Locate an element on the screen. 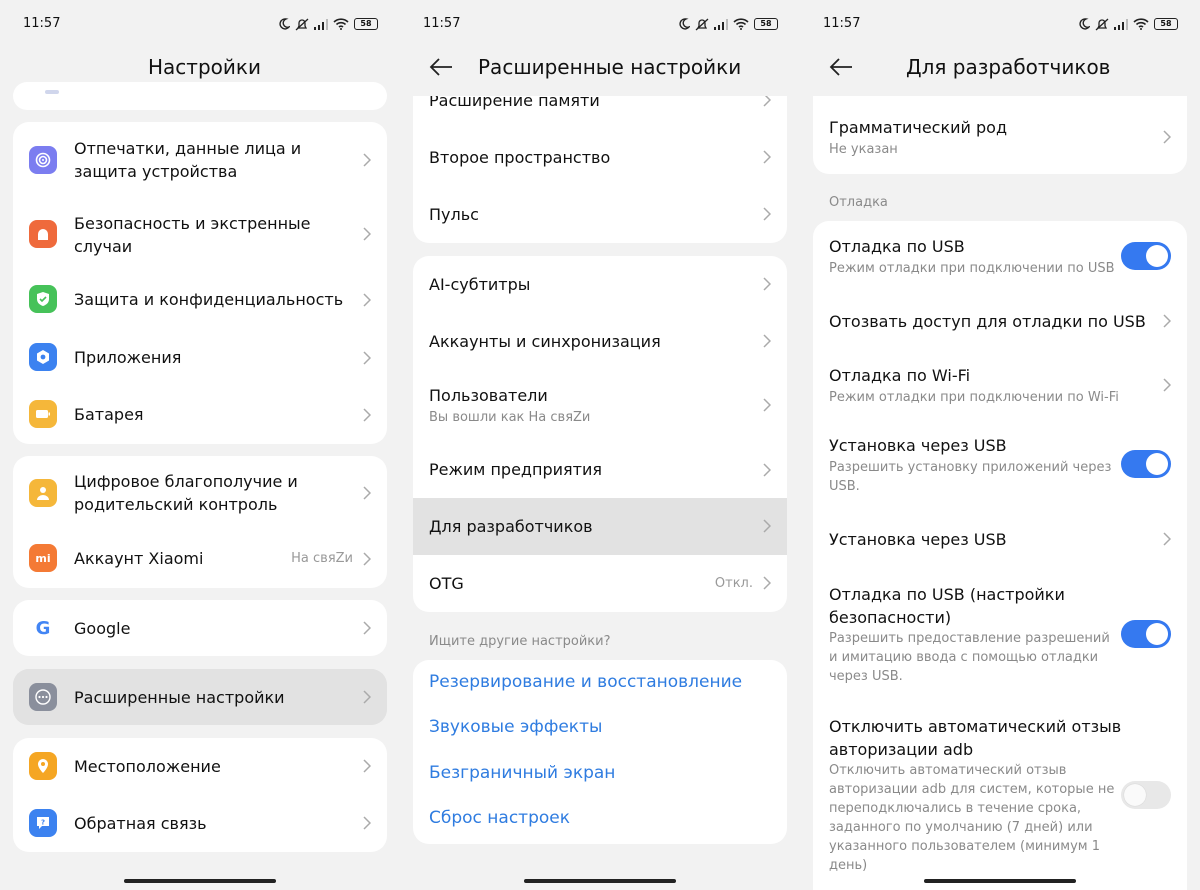  install-usb-toggle is located at coordinates (1146, 464).